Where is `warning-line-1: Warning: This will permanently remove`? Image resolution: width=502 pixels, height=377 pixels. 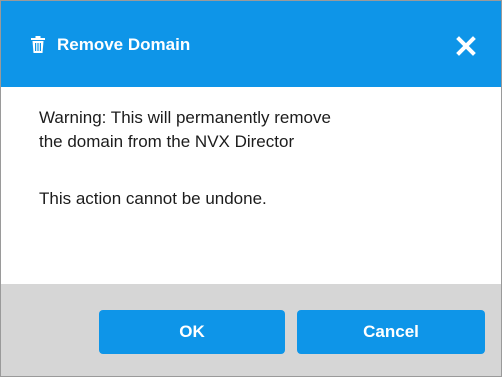
warning-line-1: Warning: This will permanently remove is located at coordinates (185, 117).